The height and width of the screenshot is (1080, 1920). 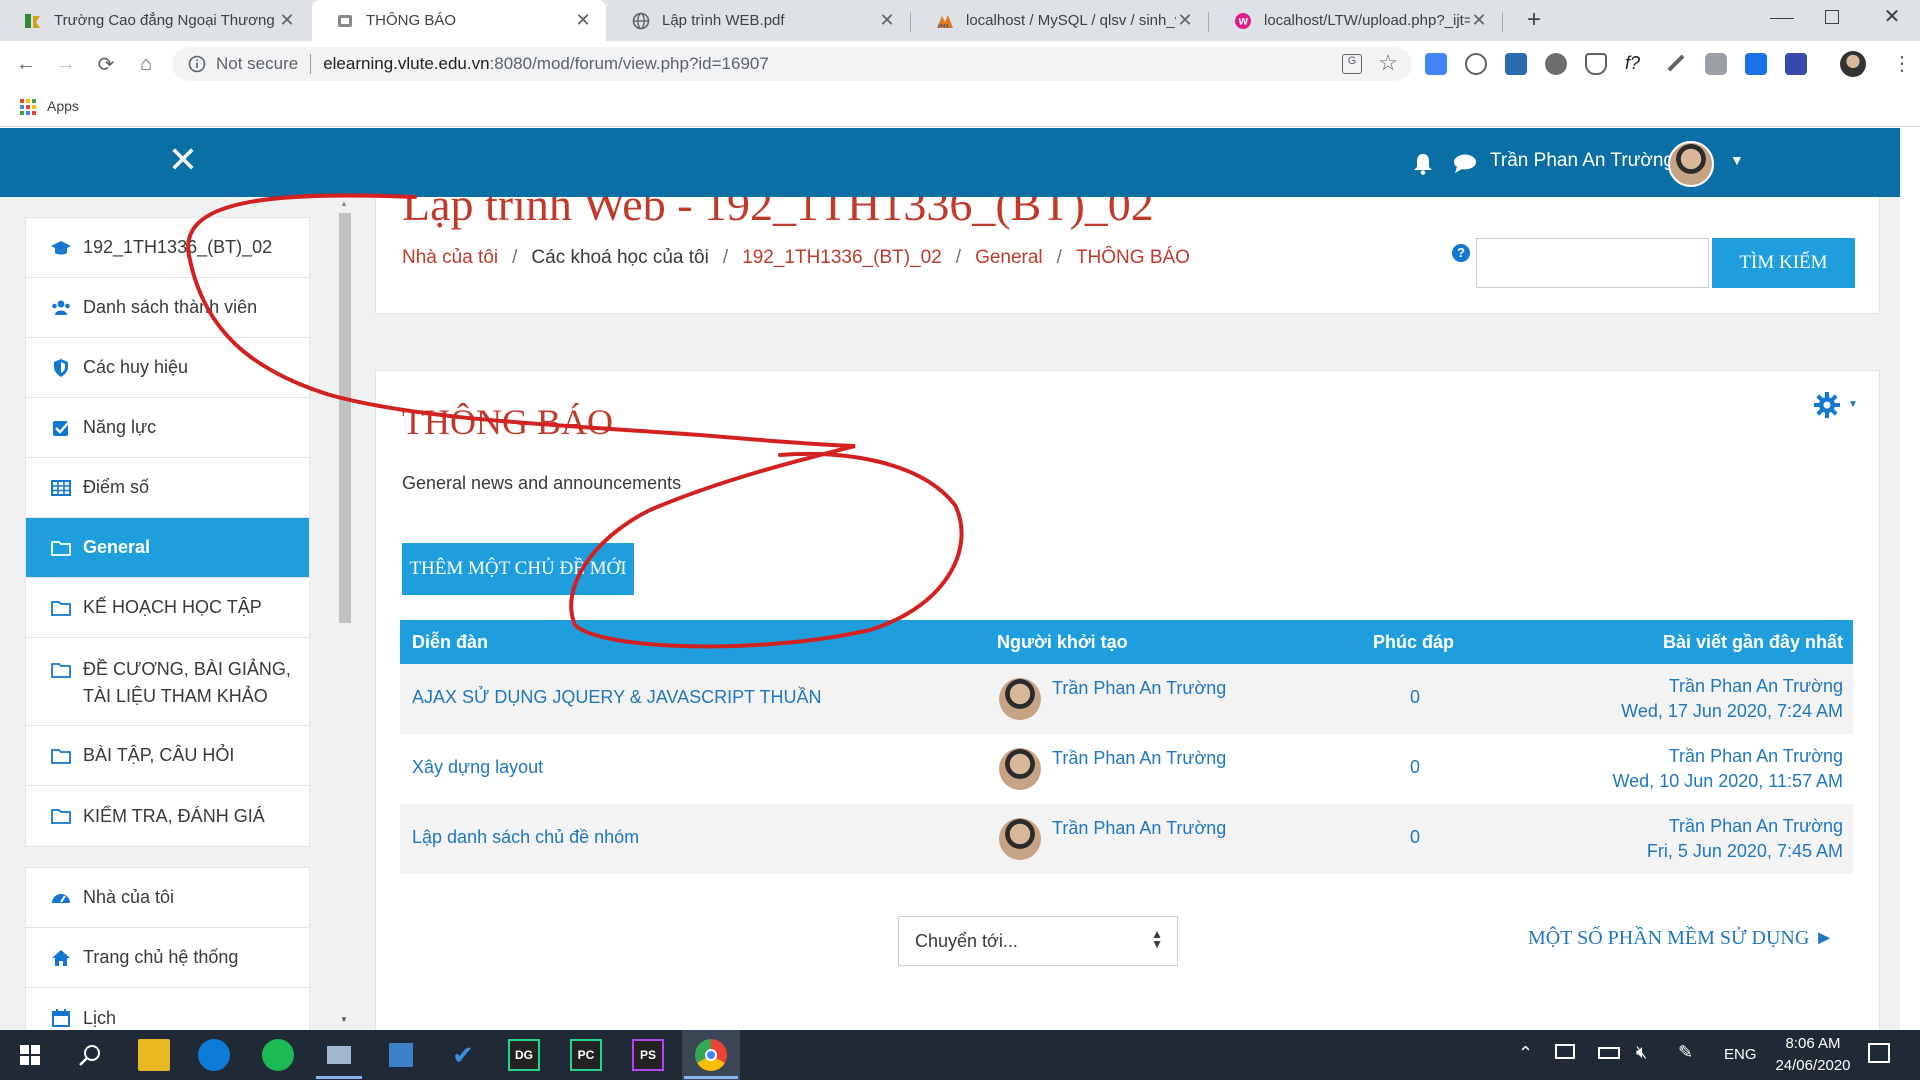 What do you see at coordinates (1783, 263) in the screenshot?
I see `search-button: TÌM KIẾM` at bounding box center [1783, 263].